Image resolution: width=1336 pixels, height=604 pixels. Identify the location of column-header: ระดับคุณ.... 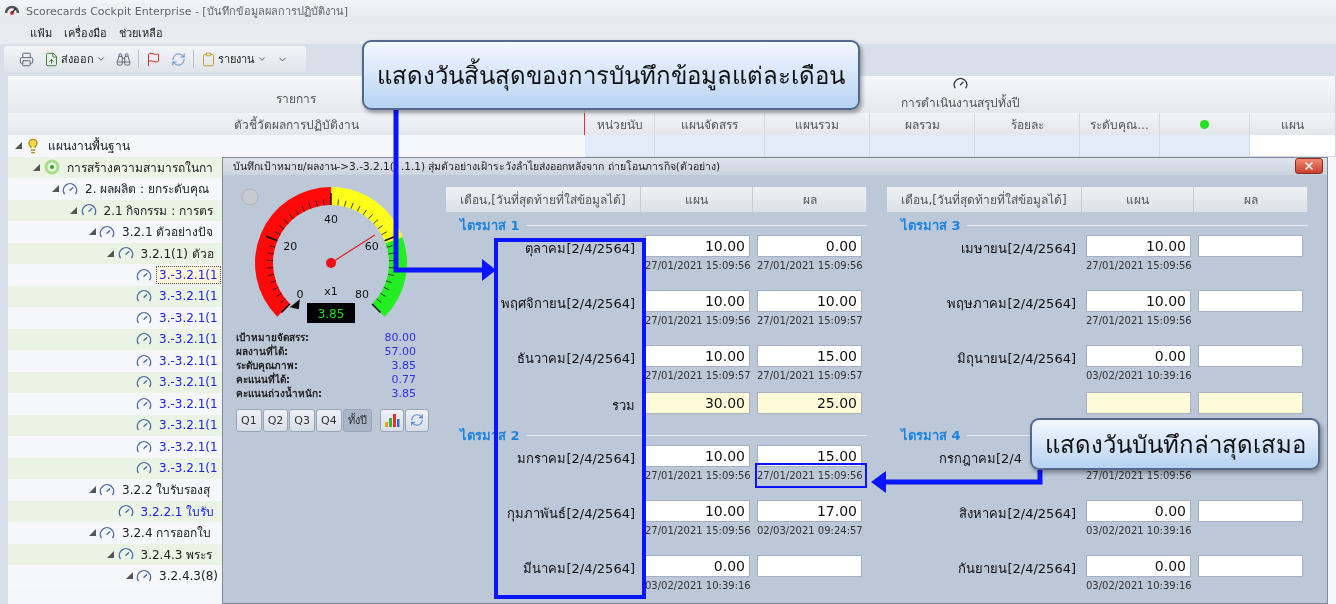
(1120, 124).